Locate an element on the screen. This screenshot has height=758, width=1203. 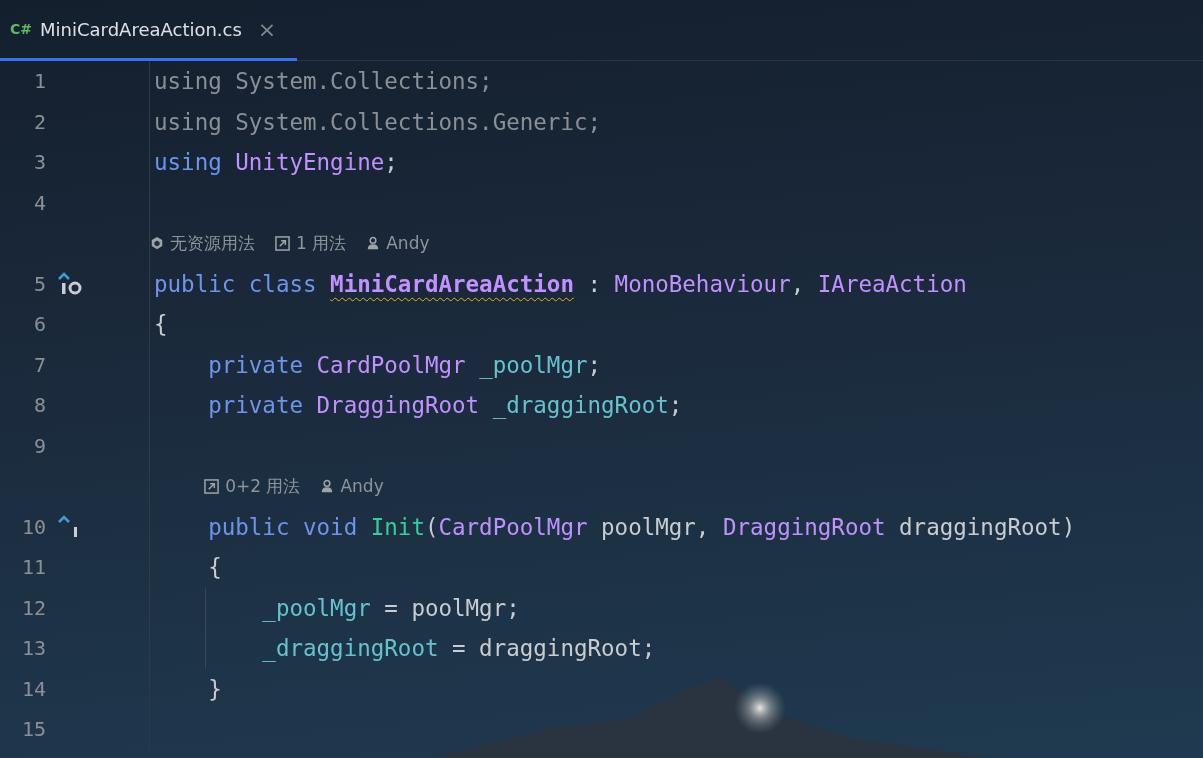
line-number: 14 is located at coordinates (33, 688).